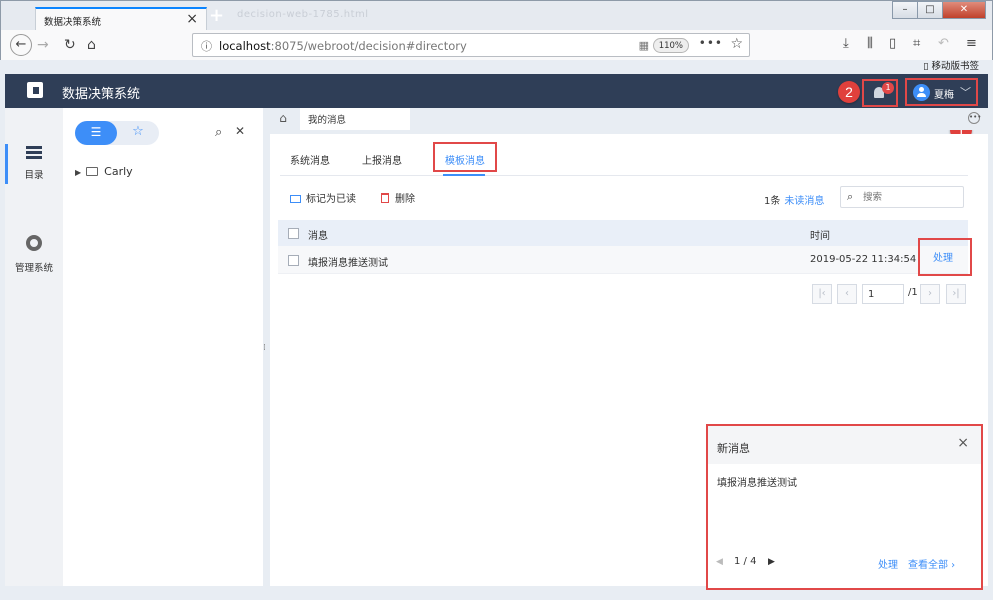  What do you see at coordinates (216, 15) in the screenshot?
I see `new-tab-button: +` at bounding box center [216, 15].